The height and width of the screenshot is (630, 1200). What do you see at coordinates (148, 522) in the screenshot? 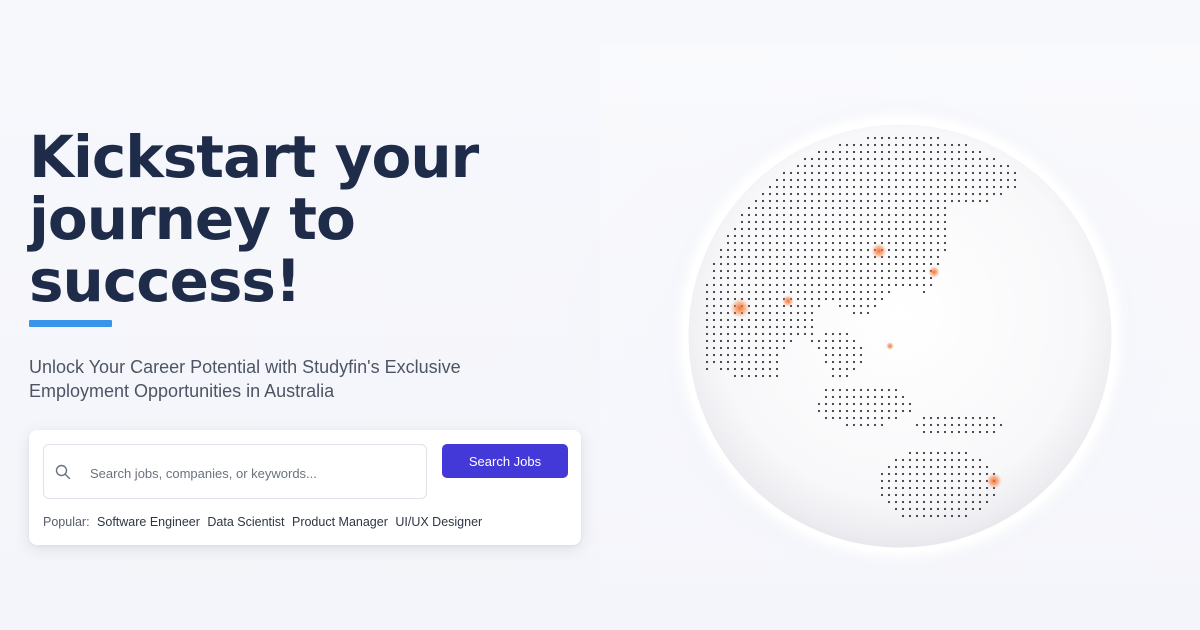
I see `popular-tag-software-engineer: Software Engineer` at bounding box center [148, 522].